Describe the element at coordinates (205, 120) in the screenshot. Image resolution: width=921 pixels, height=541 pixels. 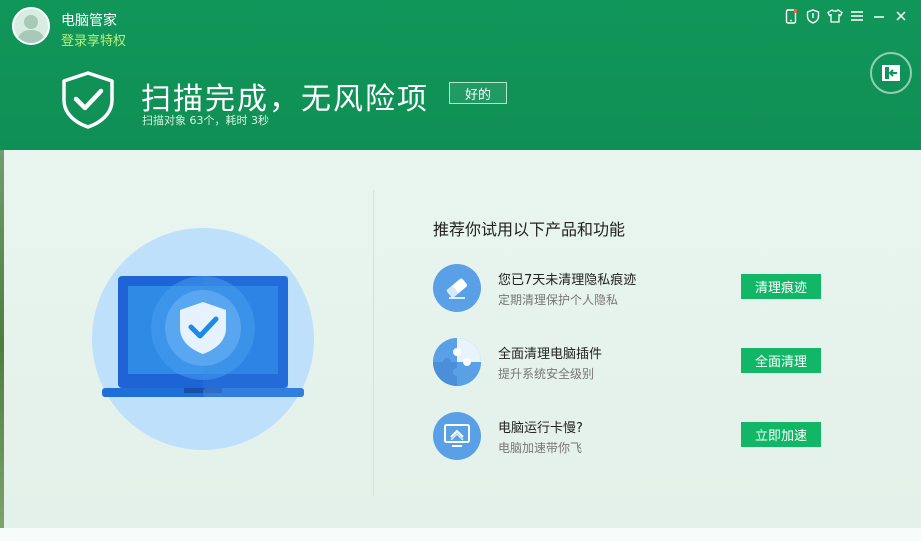
I see `scan-summary: 扫描对象 63个，耗时 3秒` at that location.